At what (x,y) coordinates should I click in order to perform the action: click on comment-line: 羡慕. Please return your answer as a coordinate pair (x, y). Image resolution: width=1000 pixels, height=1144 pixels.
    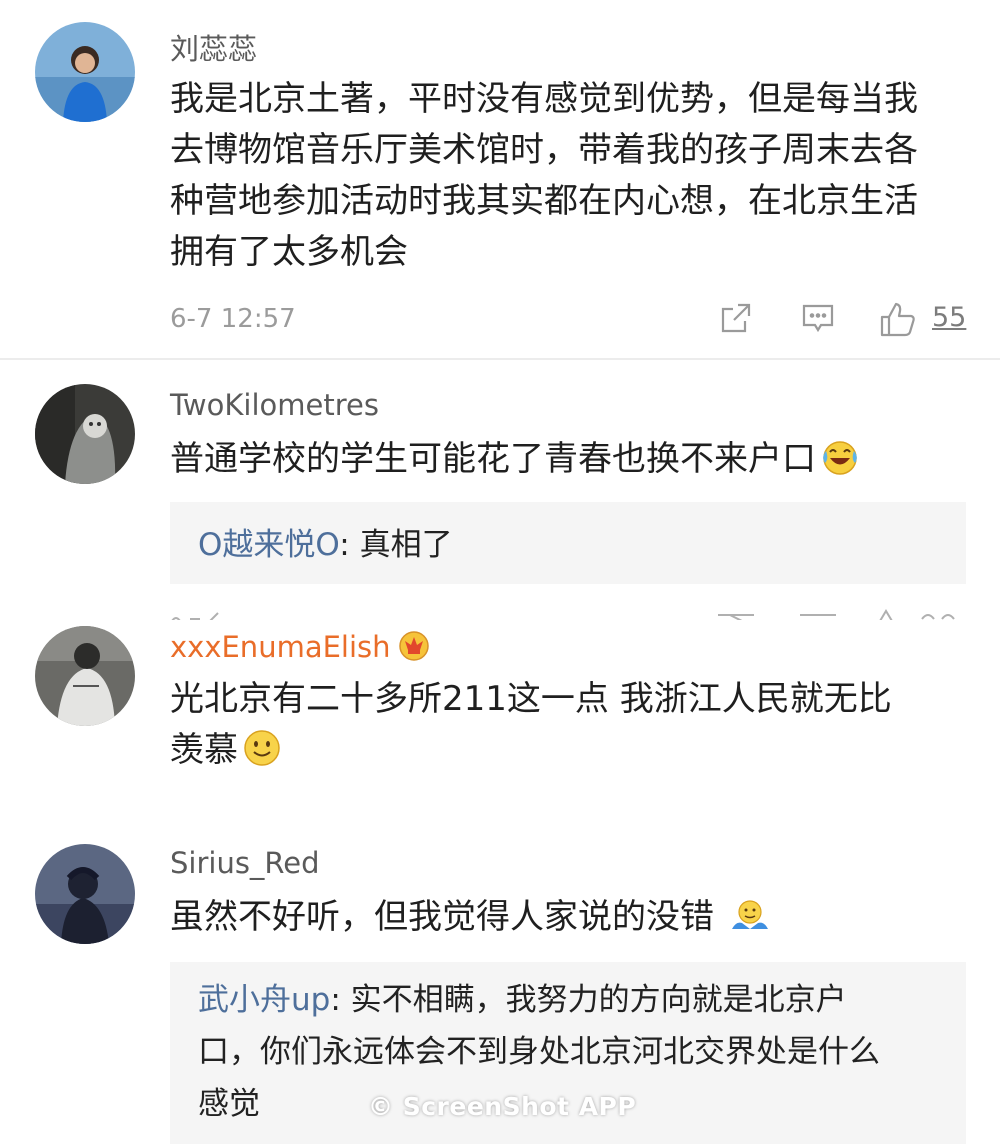
    Looking at the image, I should click on (570, 750).